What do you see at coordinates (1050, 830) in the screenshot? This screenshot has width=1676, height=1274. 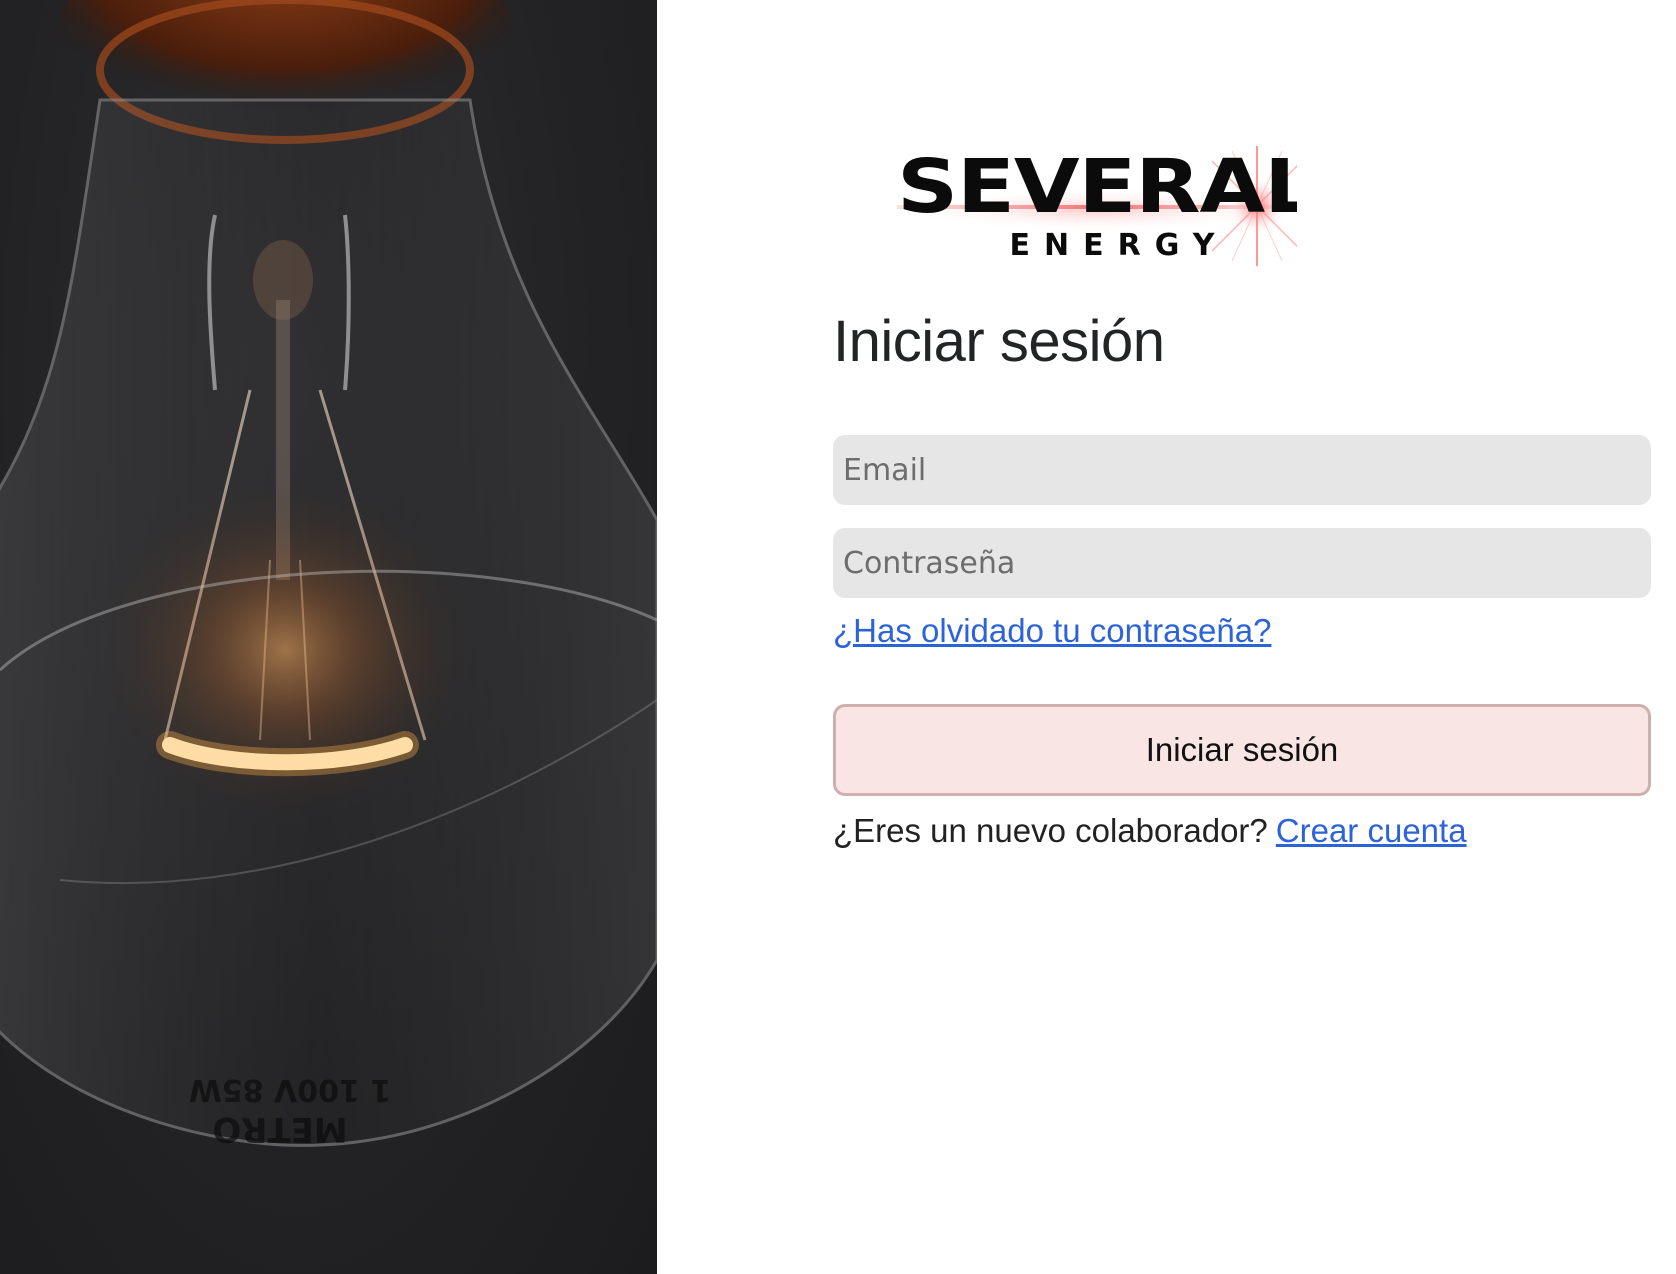 I see `new-collaborator-text: ¿Eres un nuevo colaborador?` at bounding box center [1050, 830].